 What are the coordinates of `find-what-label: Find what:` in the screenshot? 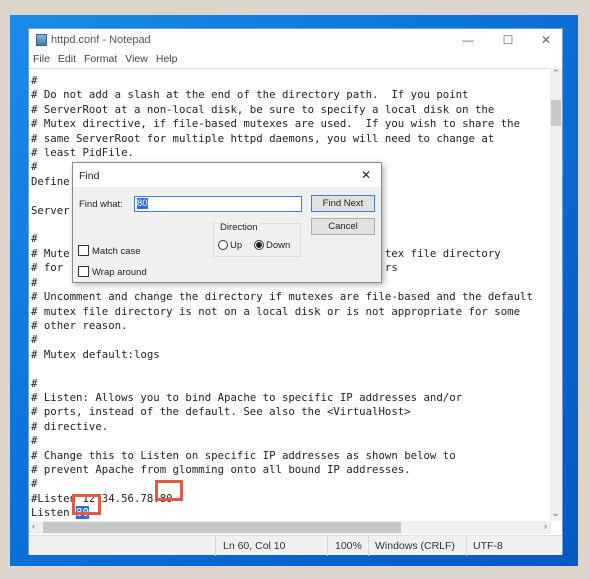 It's located at (101, 204).